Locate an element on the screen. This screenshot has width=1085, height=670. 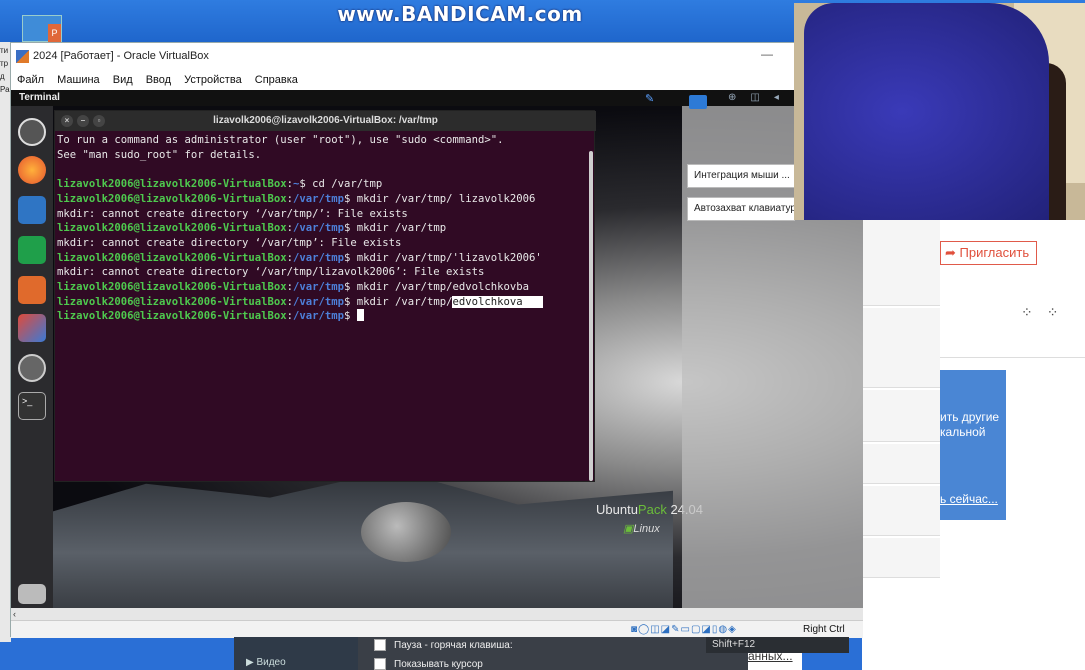
menu-machine: Машина is located at coordinates (78, 80).